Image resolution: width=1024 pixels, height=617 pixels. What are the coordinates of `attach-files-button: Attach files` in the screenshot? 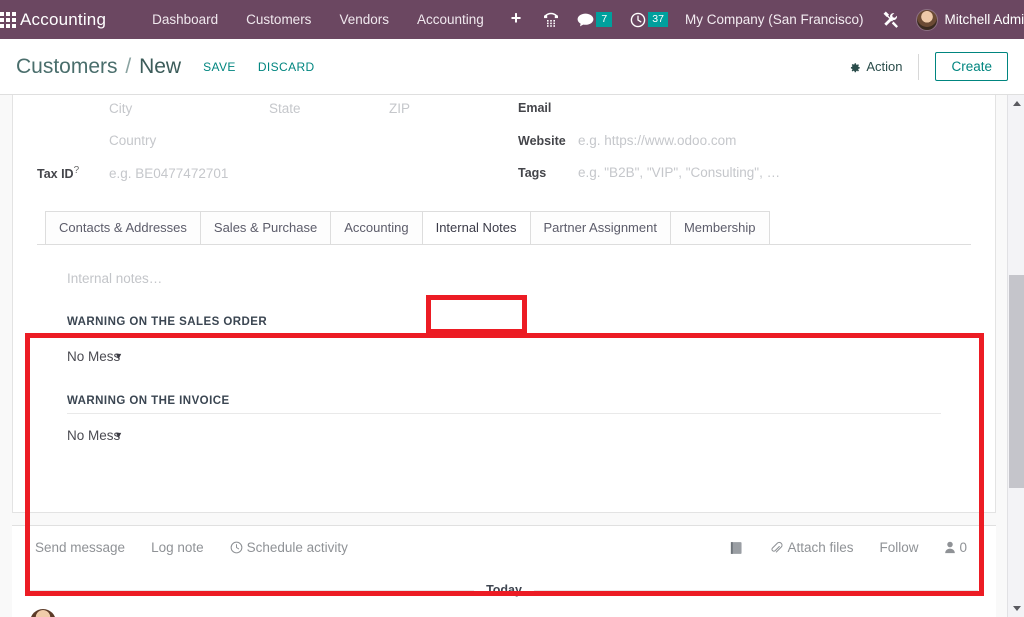 It's located at (811, 547).